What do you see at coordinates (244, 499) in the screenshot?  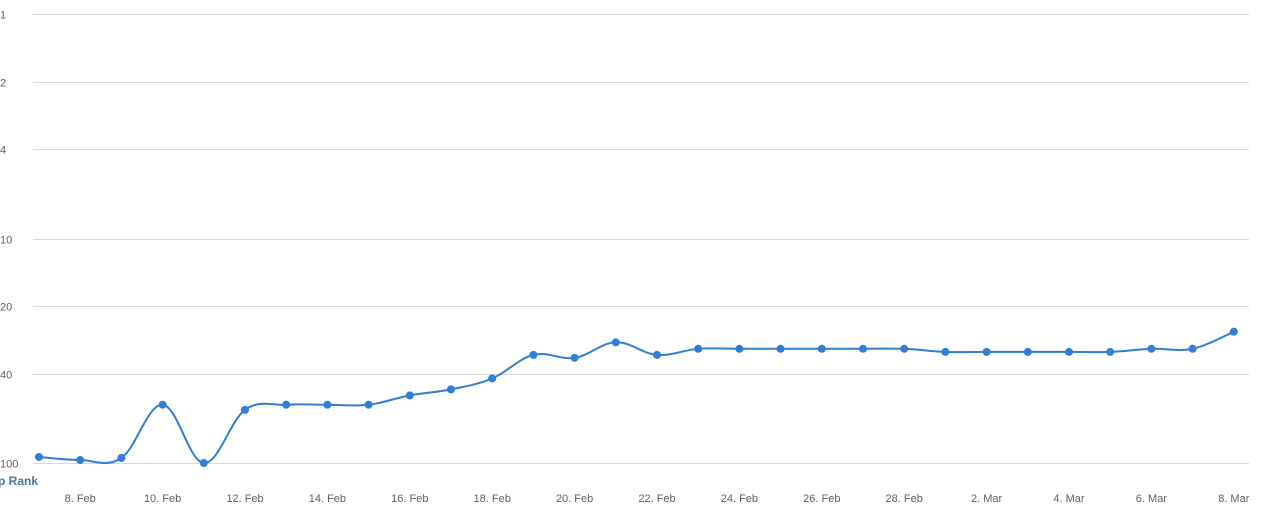 I see `x-tick-label: 12. Feb` at bounding box center [244, 499].